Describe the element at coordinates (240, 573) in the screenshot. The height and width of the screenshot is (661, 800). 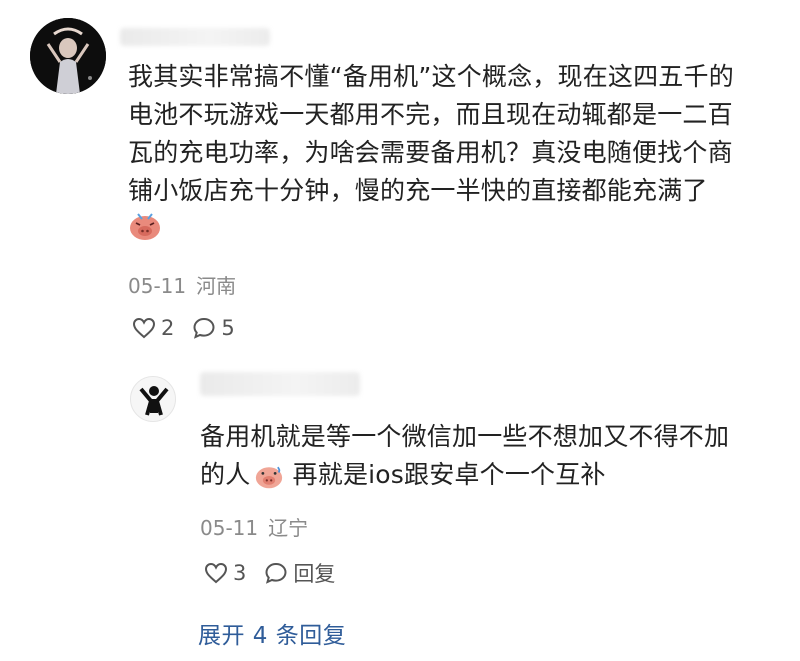
I see `reply-like-count: 3` at that location.